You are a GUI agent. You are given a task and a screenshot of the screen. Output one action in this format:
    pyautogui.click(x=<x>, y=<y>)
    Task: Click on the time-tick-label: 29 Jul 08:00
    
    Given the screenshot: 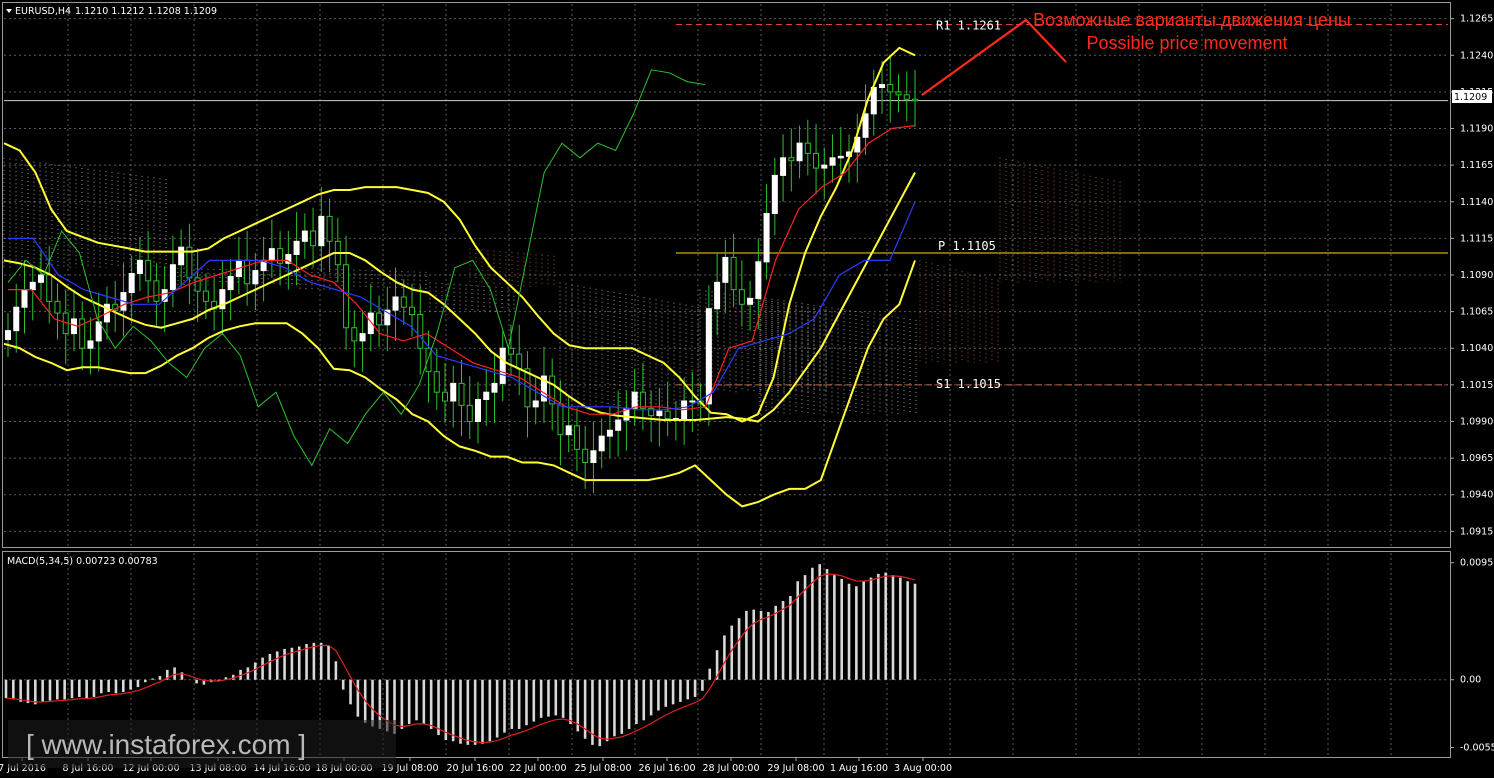 What is the action you would take?
    pyautogui.click(x=796, y=768)
    